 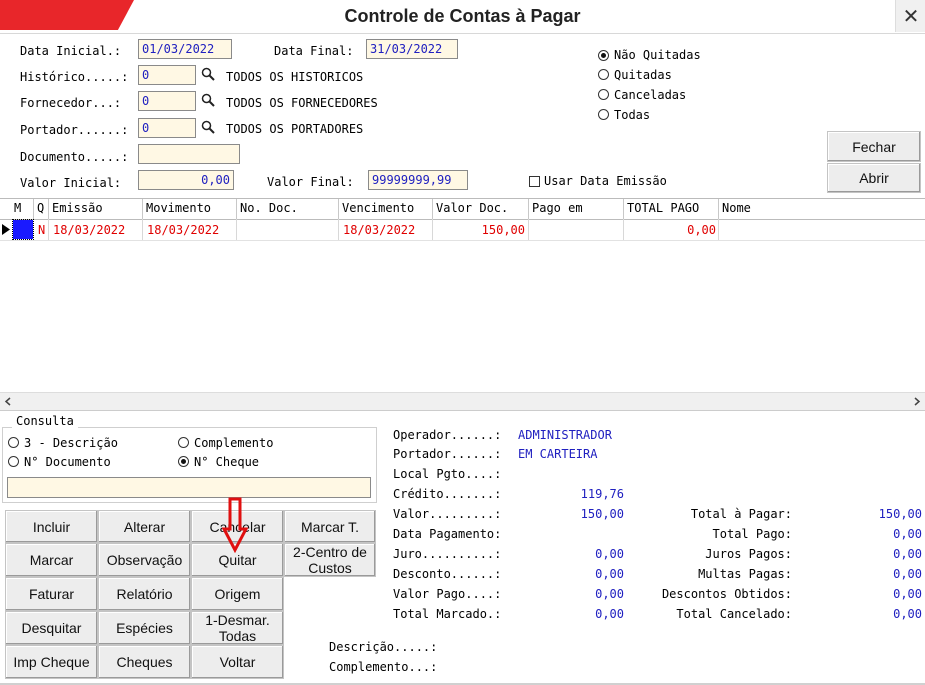 I want to click on close-icon: ✕, so click(x=911, y=16).